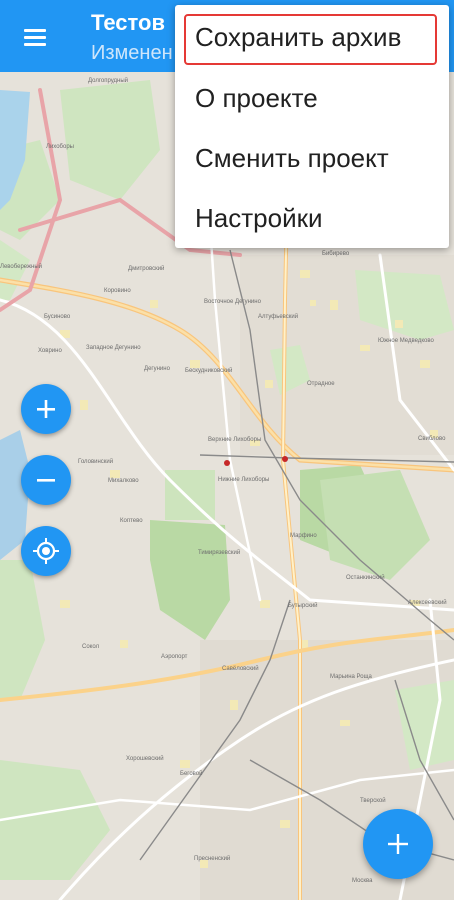  Describe the element at coordinates (113, 348) in the screenshot. I see `map-label: Западное Дегунино` at that location.